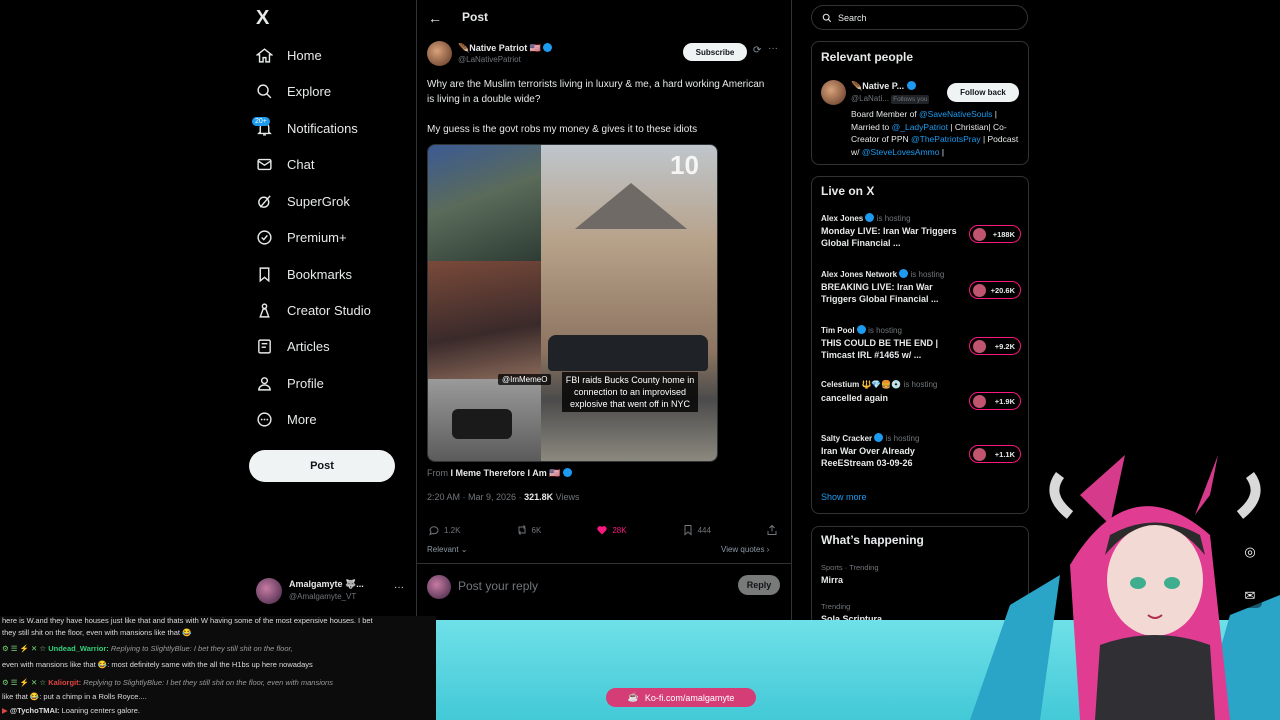 Image resolution: width=1280 pixels, height=720 pixels. What do you see at coordinates (983, 92) in the screenshot?
I see `follow-back-button: Follow back` at bounding box center [983, 92].